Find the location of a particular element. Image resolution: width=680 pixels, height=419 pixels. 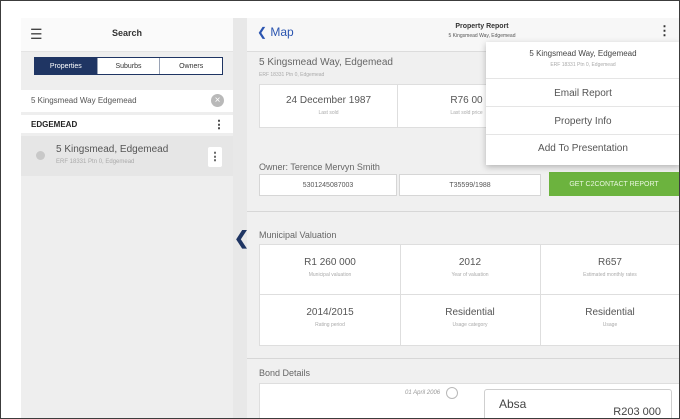

search-input-value: 5 Kingsmead Way Edgemead is located at coordinates (84, 100).